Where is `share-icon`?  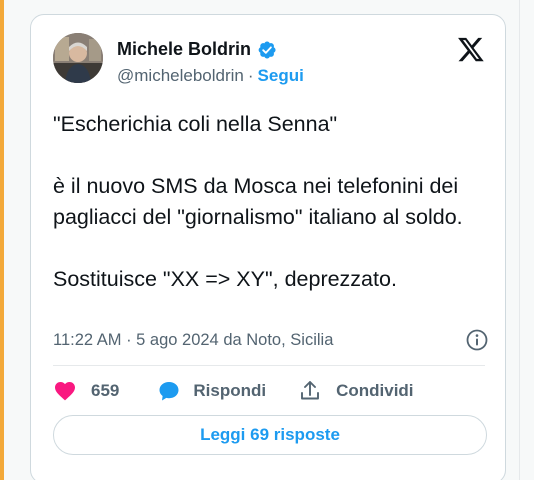 share-icon is located at coordinates (310, 391).